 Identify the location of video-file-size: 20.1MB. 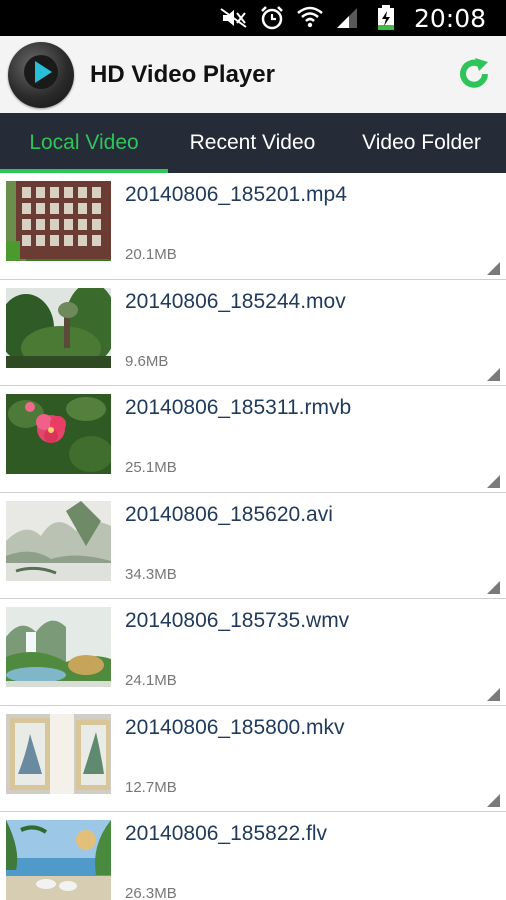
(151, 254).